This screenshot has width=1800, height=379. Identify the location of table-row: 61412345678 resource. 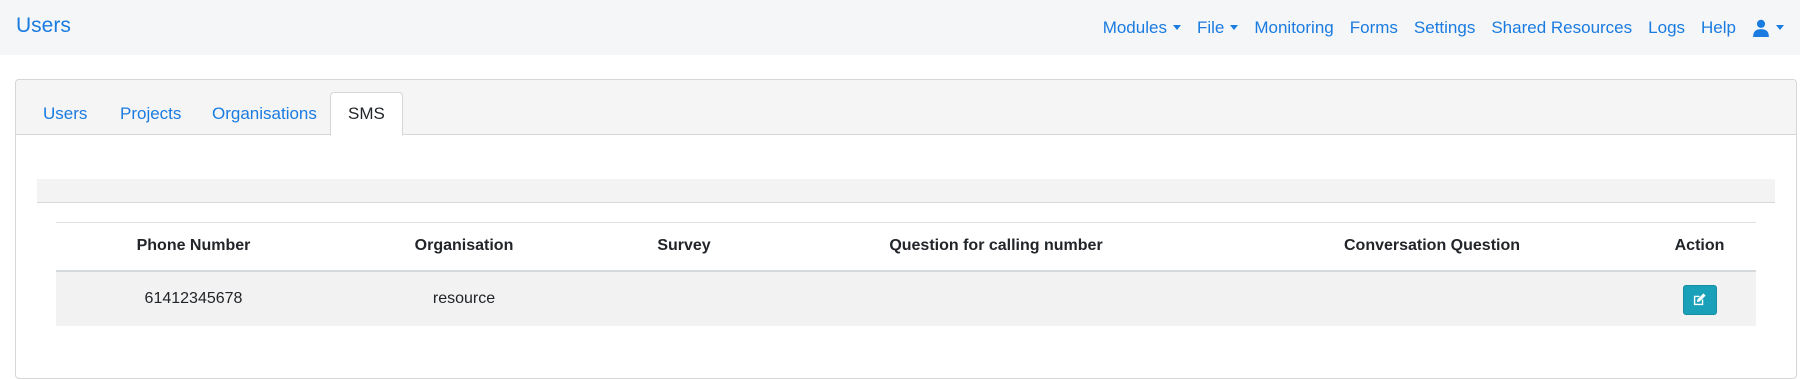
(906, 298).